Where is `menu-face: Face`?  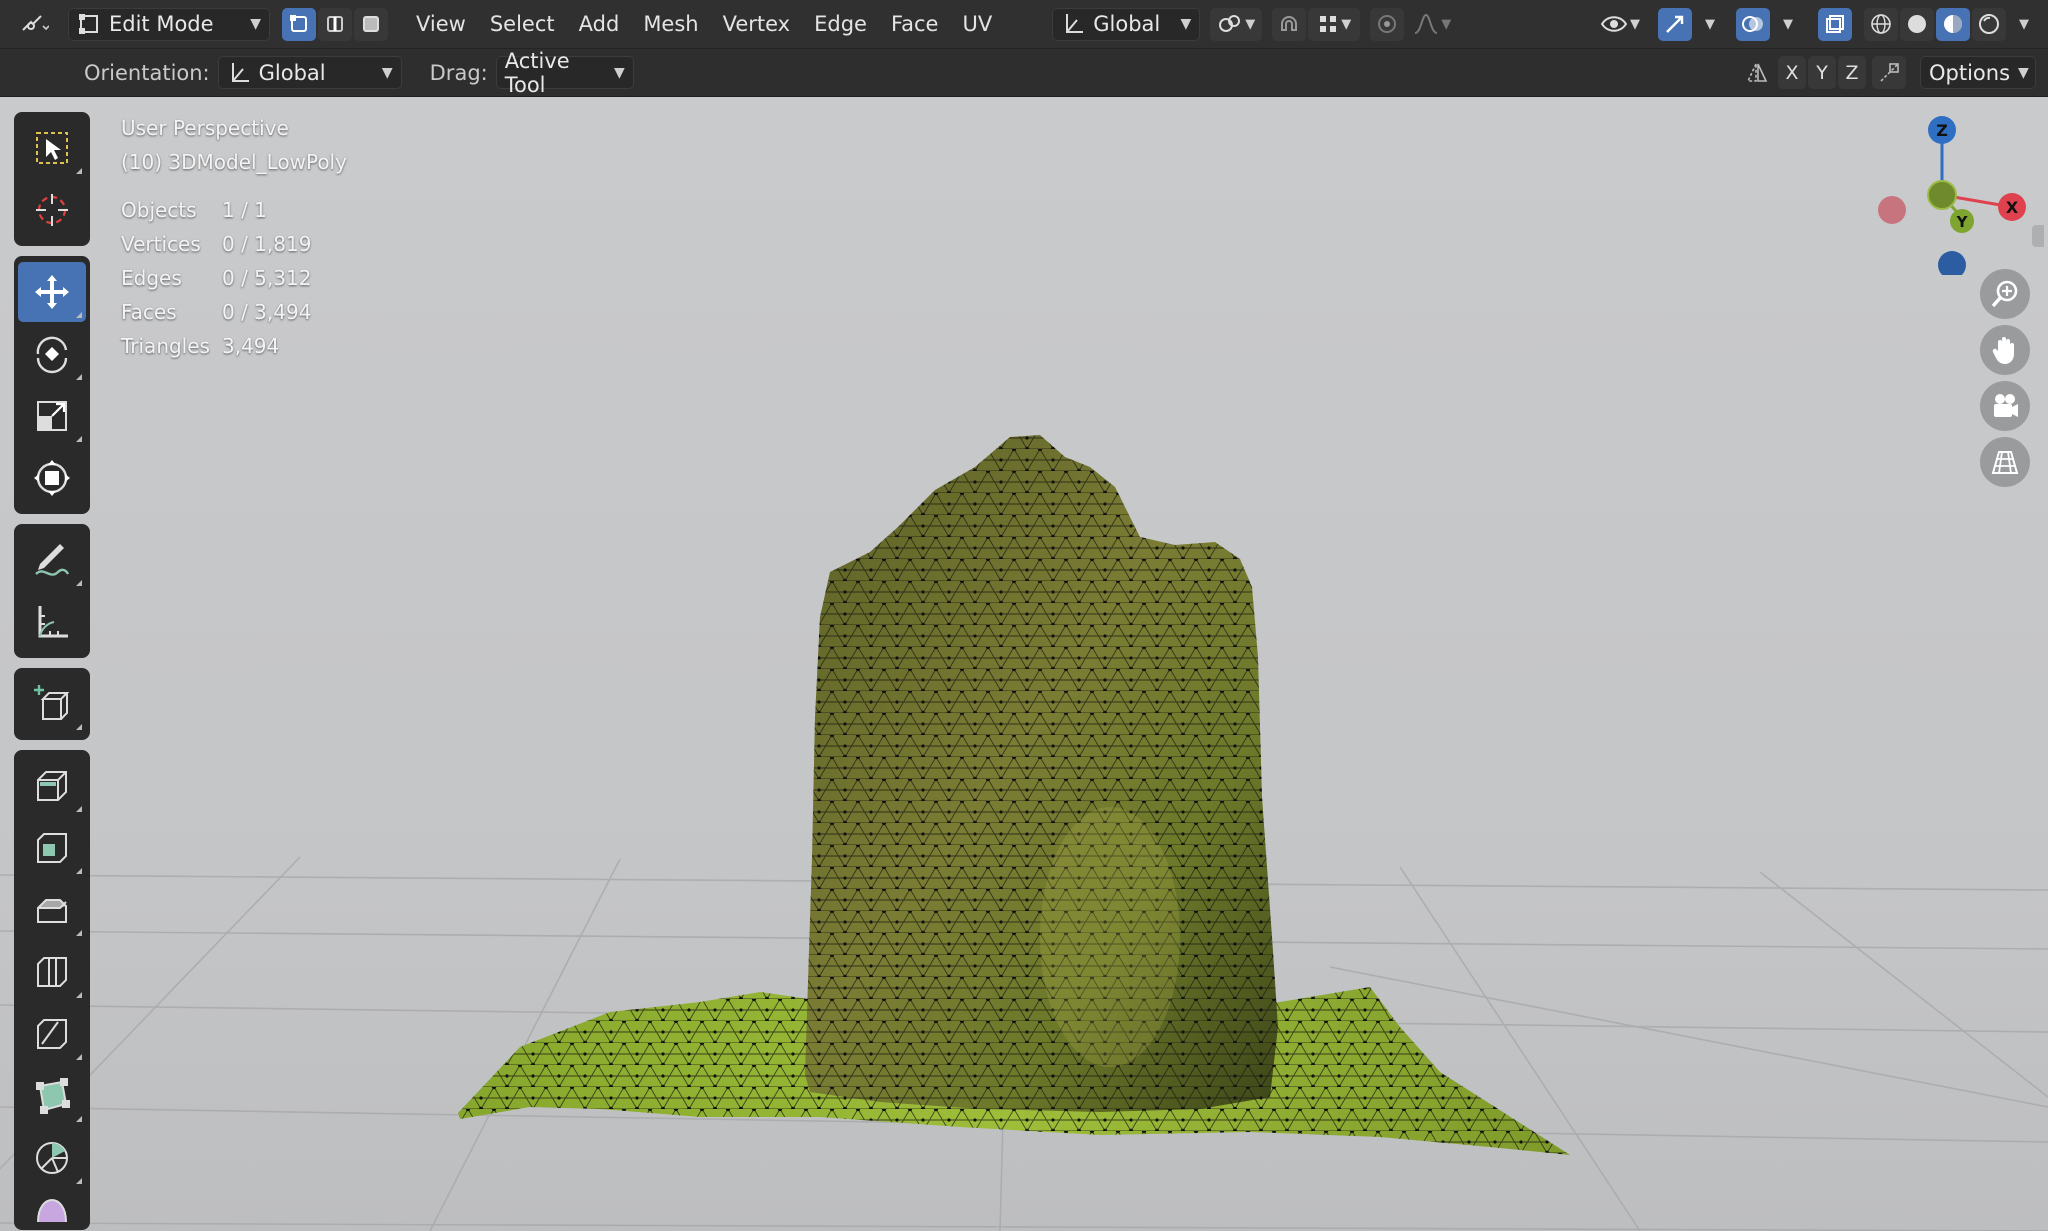 menu-face: Face is located at coordinates (915, 24).